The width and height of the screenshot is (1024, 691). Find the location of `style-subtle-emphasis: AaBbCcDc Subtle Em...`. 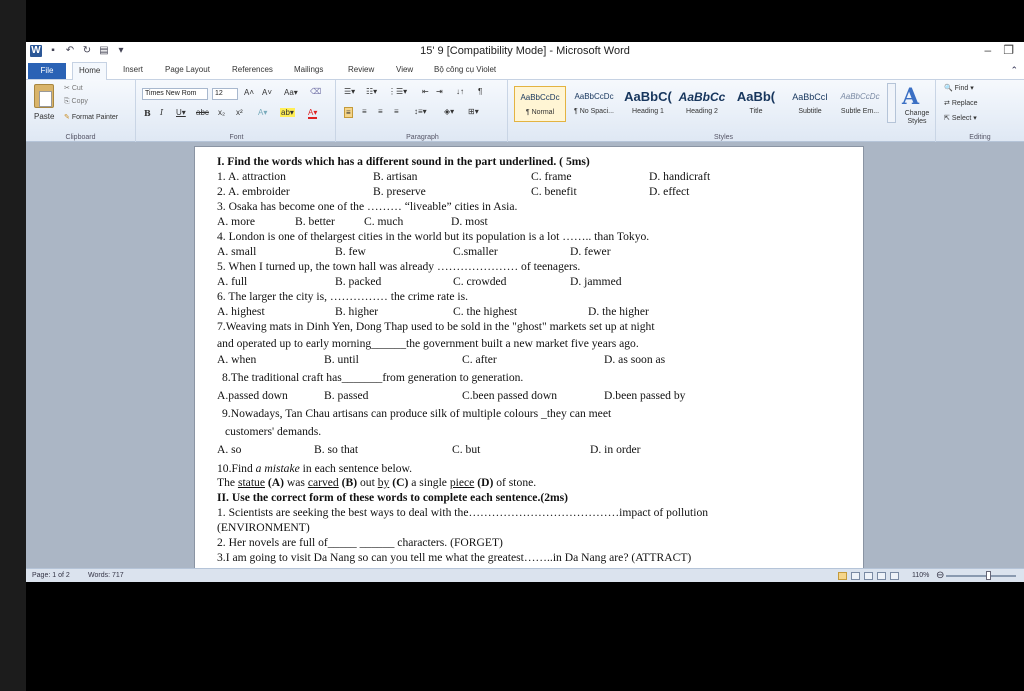

style-subtle-emphasis: AaBbCcDc Subtle Em... is located at coordinates (860, 104).